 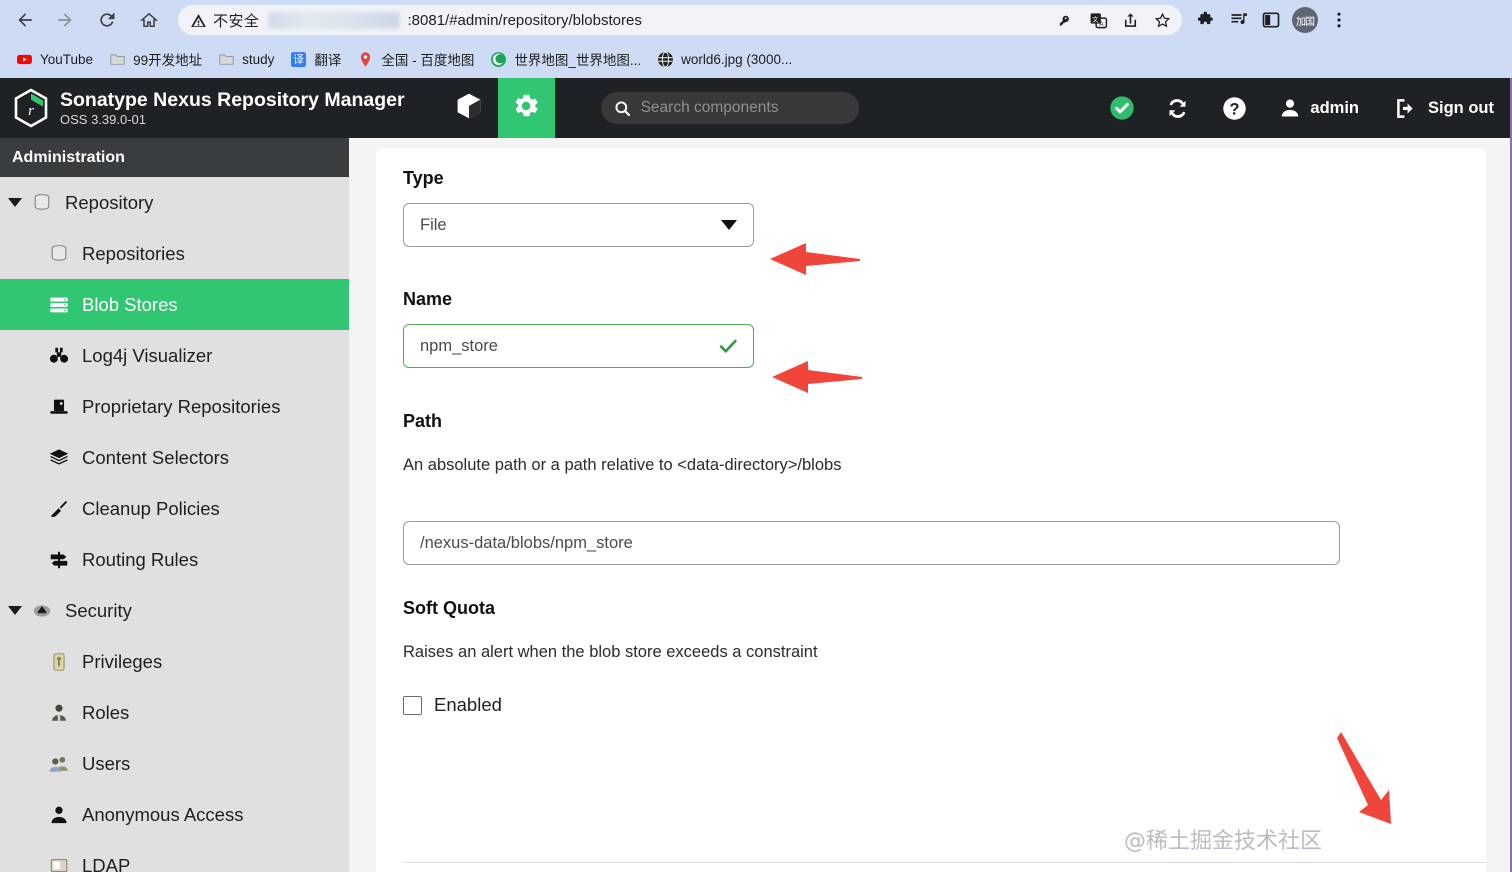 I want to click on sidebar-item-repositories: Repositories, so click(x=174, y=253).